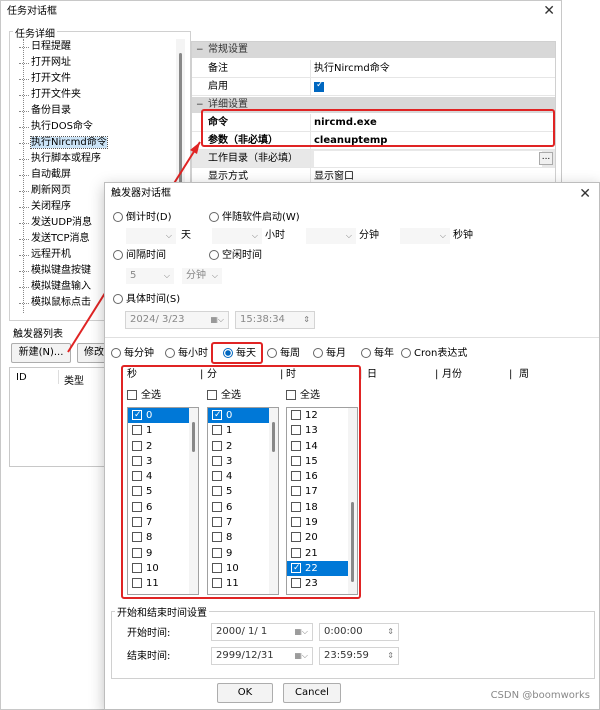  What do you see at coordinates (235, 256) in the screenshot?
I see `idle-radio: 空闲时间` at bounding box center [235, 256].